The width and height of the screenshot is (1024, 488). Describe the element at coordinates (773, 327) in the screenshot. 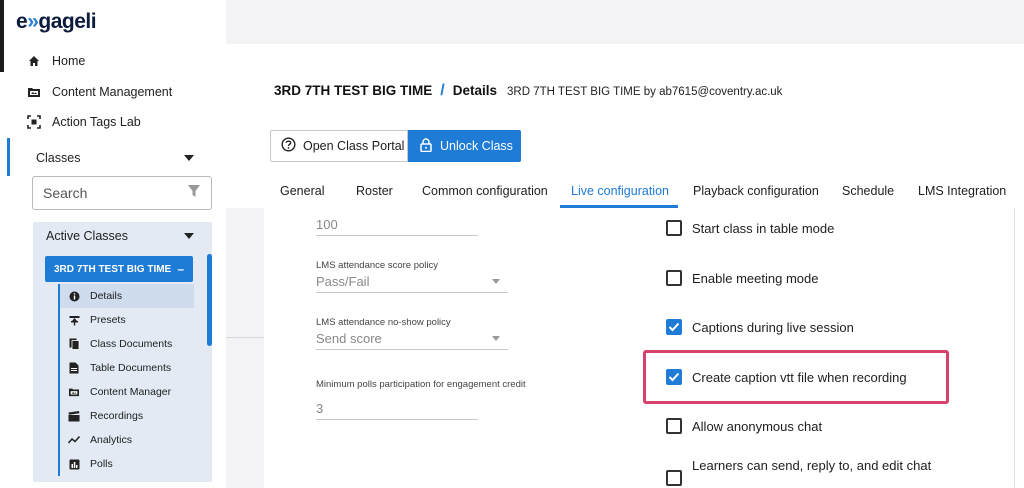

I see `checkbox-label: Captions during live session` at that location.